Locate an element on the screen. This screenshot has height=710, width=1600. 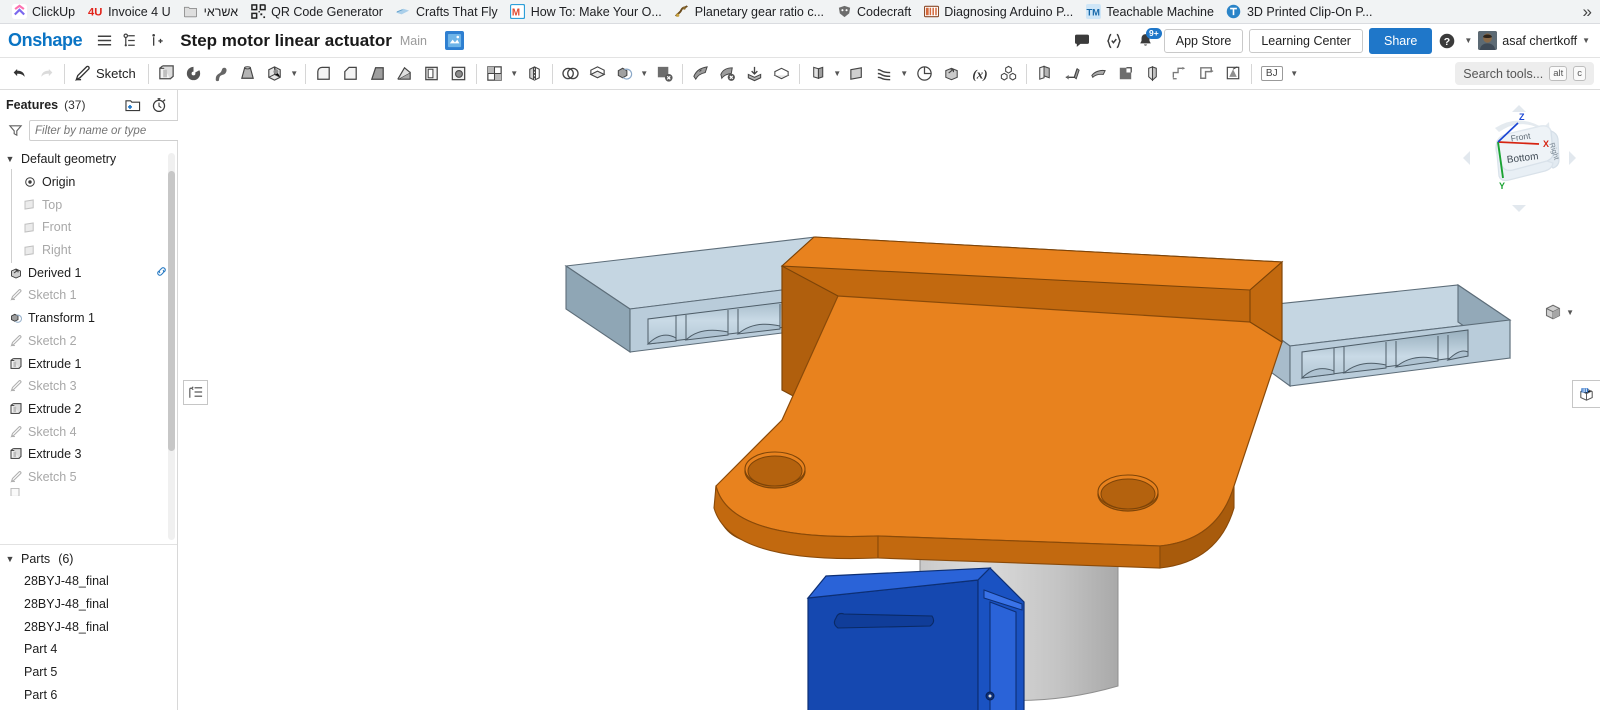
bookmark-crafts-that-fly: Crafts That Fly is located at coordinates (447, 12).